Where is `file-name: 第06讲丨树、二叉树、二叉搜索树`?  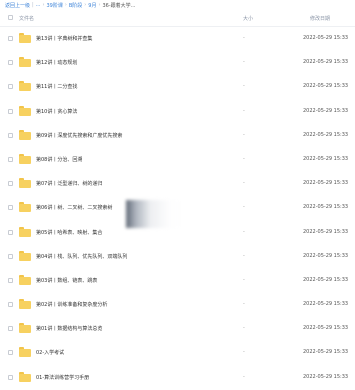
file-name: 第06讲丨树、二叉树、二叉搜索树 is located at coordinates (74, 207).